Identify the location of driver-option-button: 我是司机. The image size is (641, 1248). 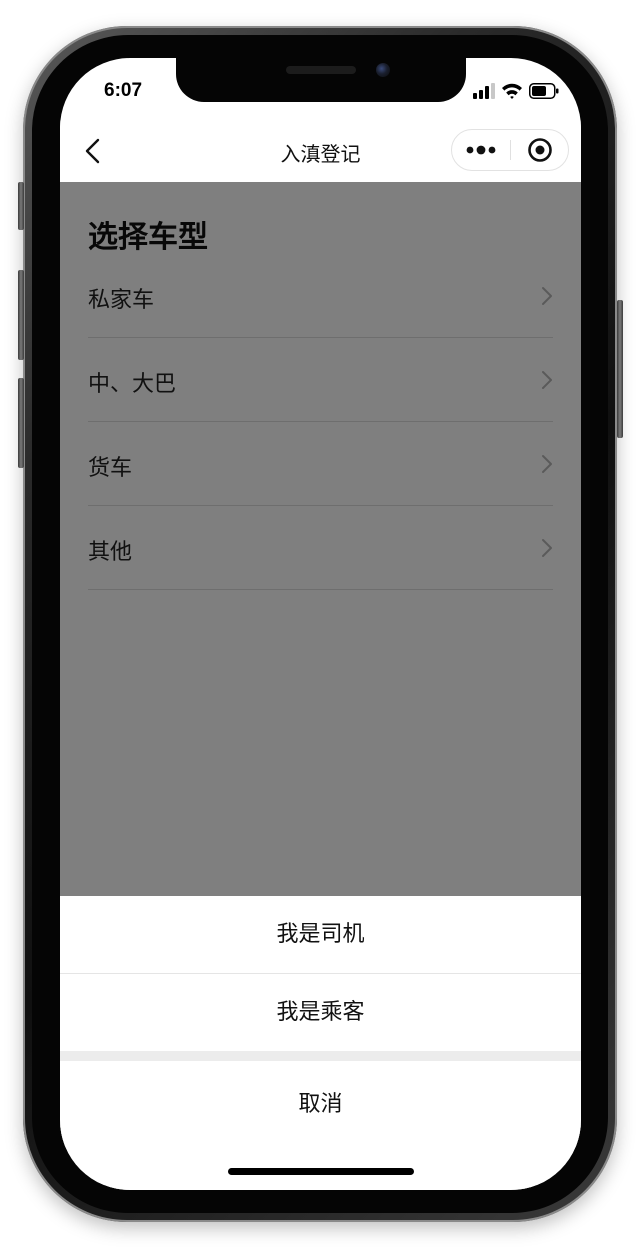
(320, 934).